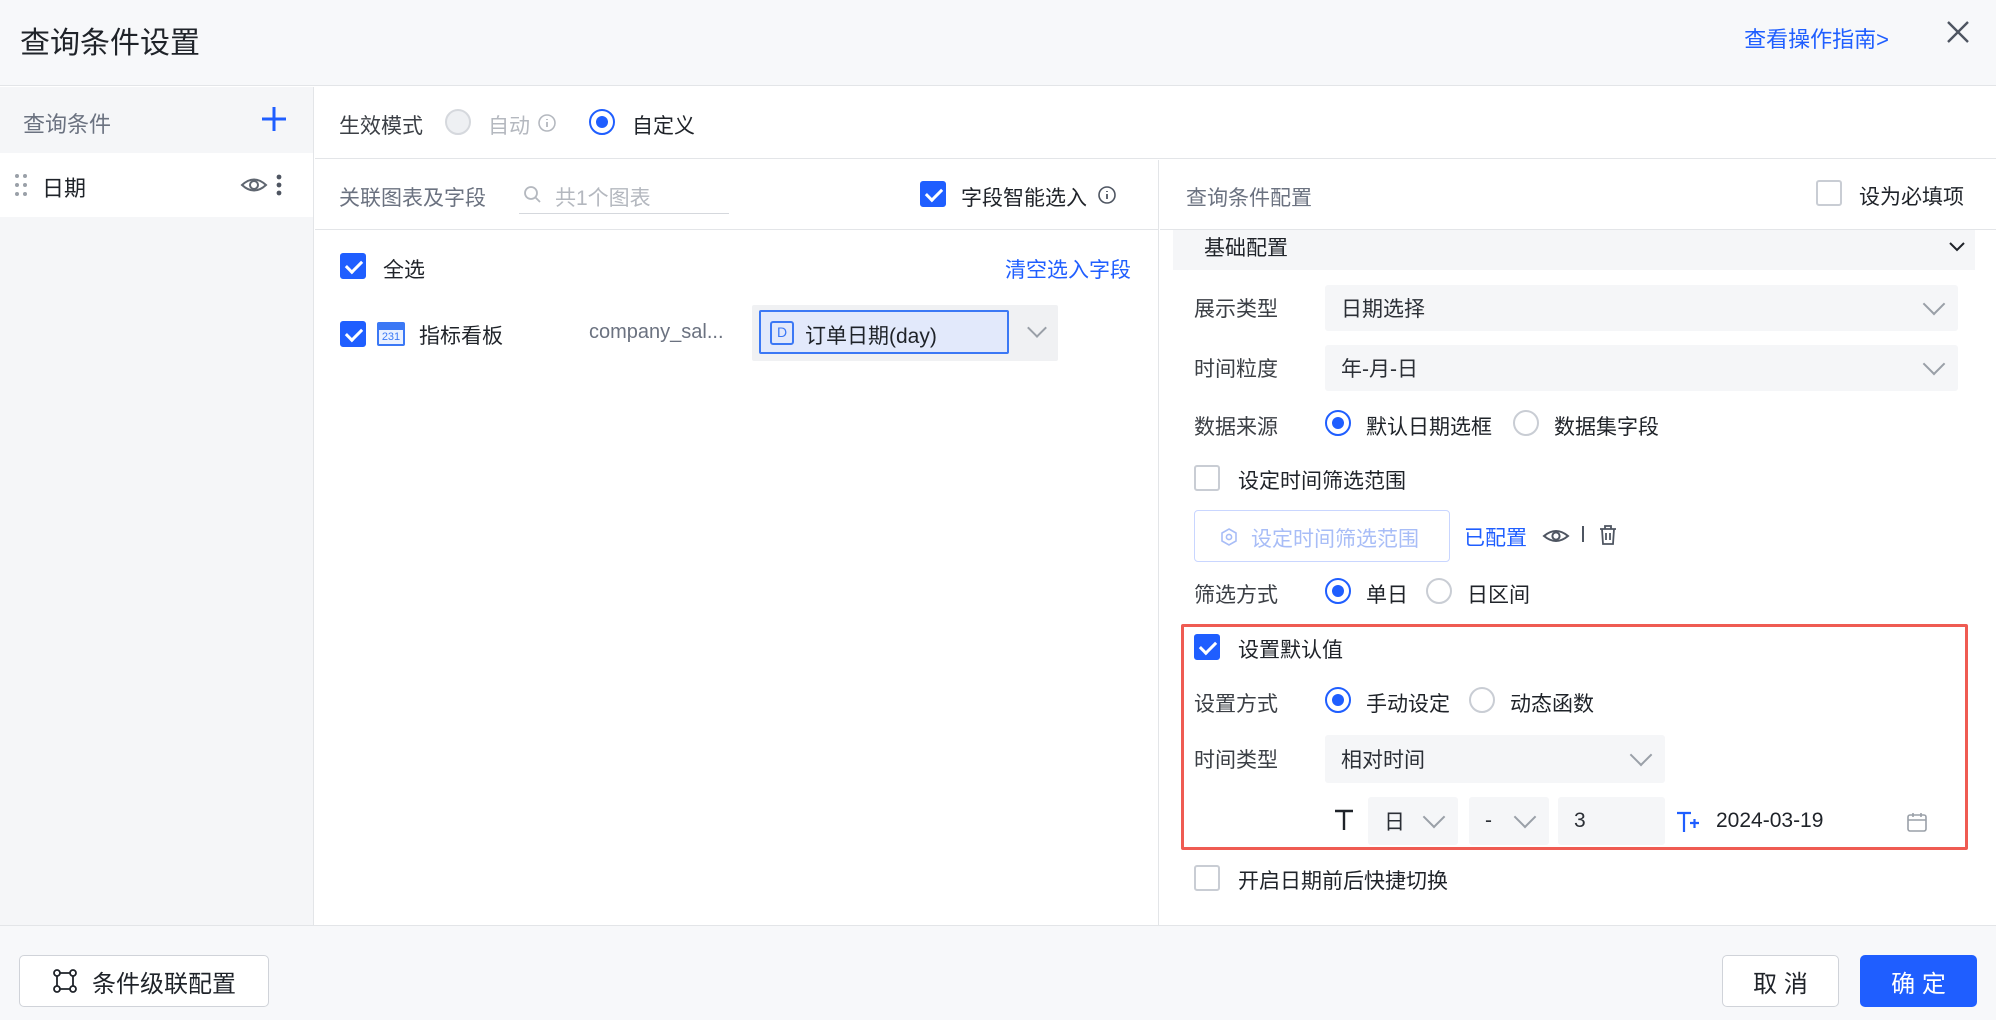 The image size is (1996, 1020). I want to click on effective-mode-bar: 生效模式 自动 自定义, so click(1155, 123).